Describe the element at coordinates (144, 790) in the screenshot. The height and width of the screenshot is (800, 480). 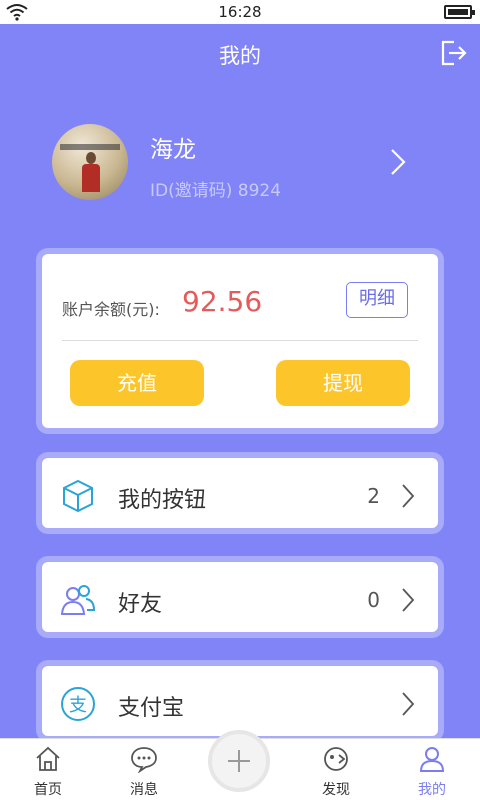
I see `tab-label: 消息` at that location.